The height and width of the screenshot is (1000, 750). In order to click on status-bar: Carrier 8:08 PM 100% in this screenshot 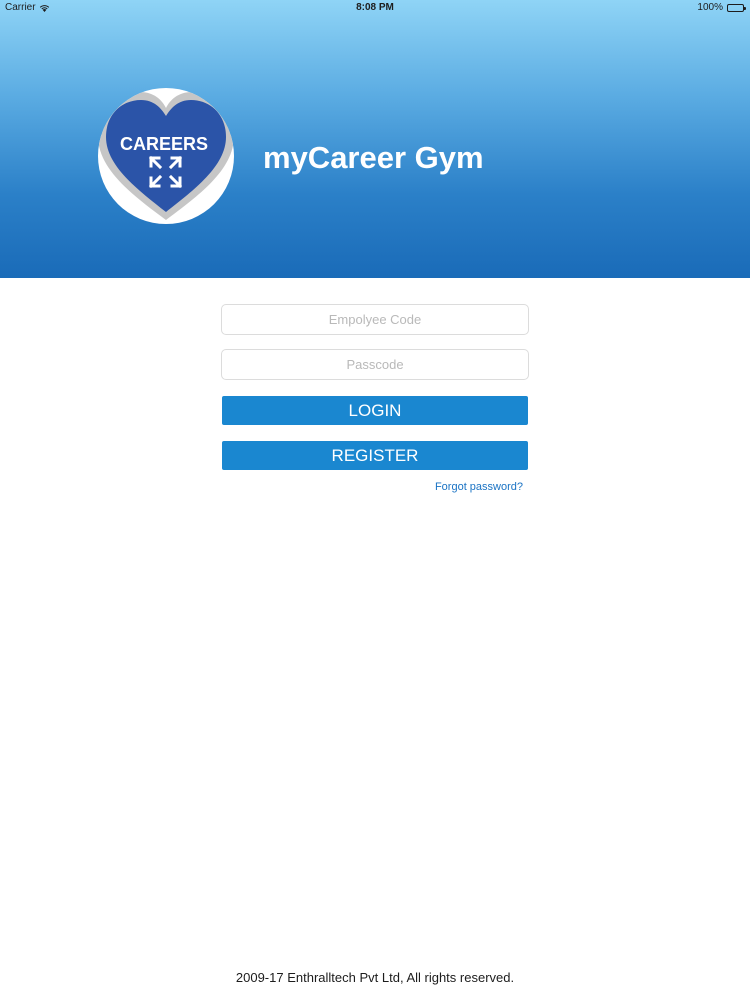, I will do `click(375, 8)`.